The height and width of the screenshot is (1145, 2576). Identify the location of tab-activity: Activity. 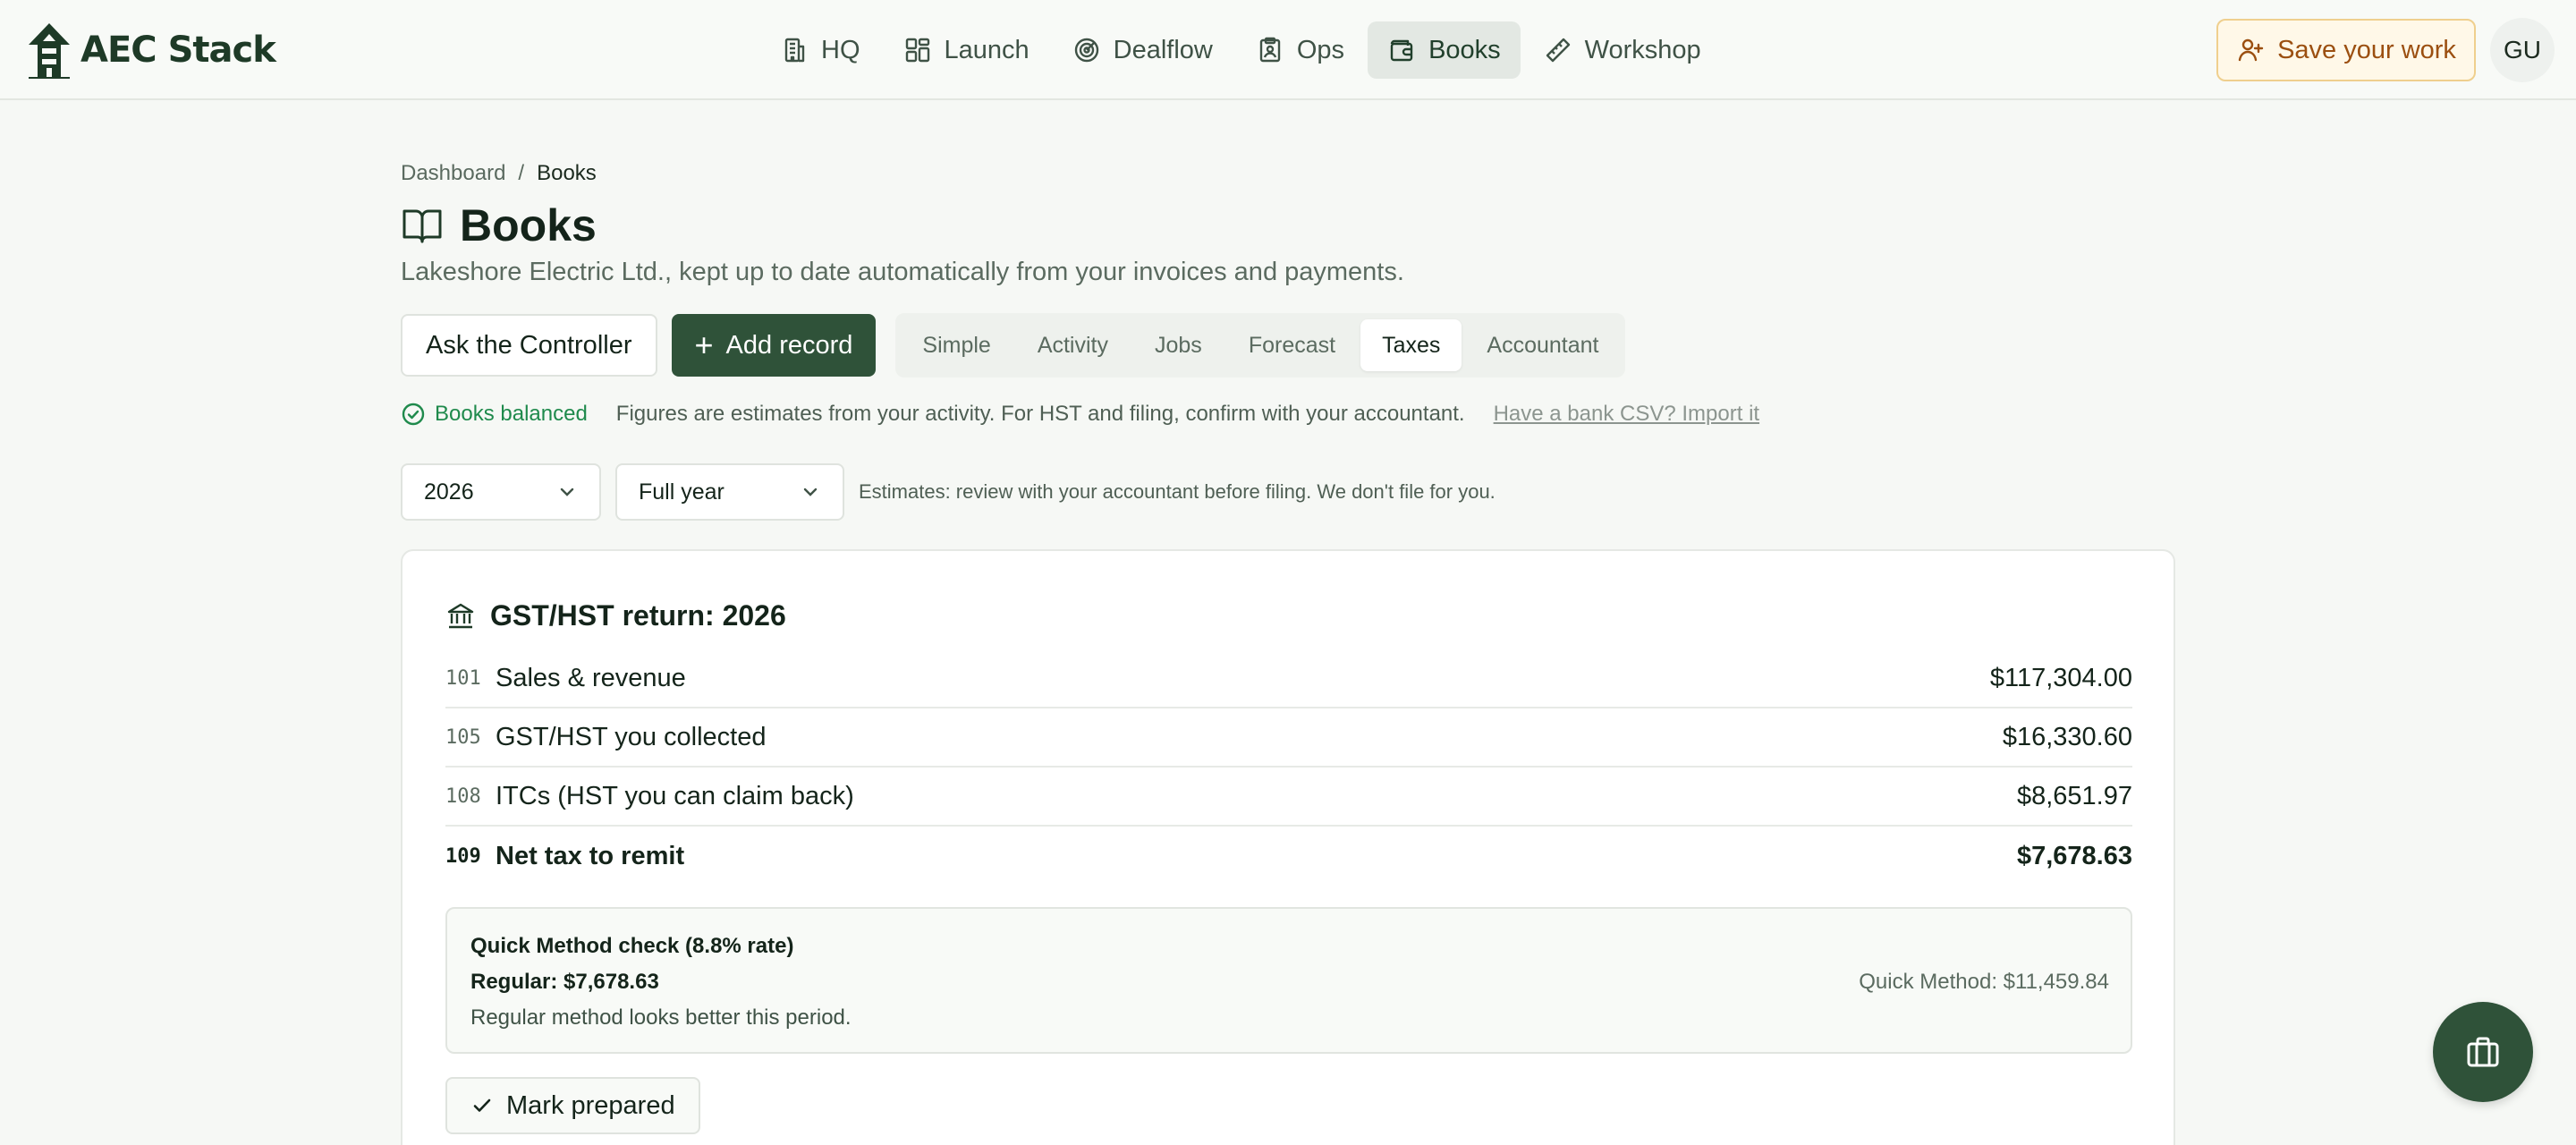
(1073, 345).